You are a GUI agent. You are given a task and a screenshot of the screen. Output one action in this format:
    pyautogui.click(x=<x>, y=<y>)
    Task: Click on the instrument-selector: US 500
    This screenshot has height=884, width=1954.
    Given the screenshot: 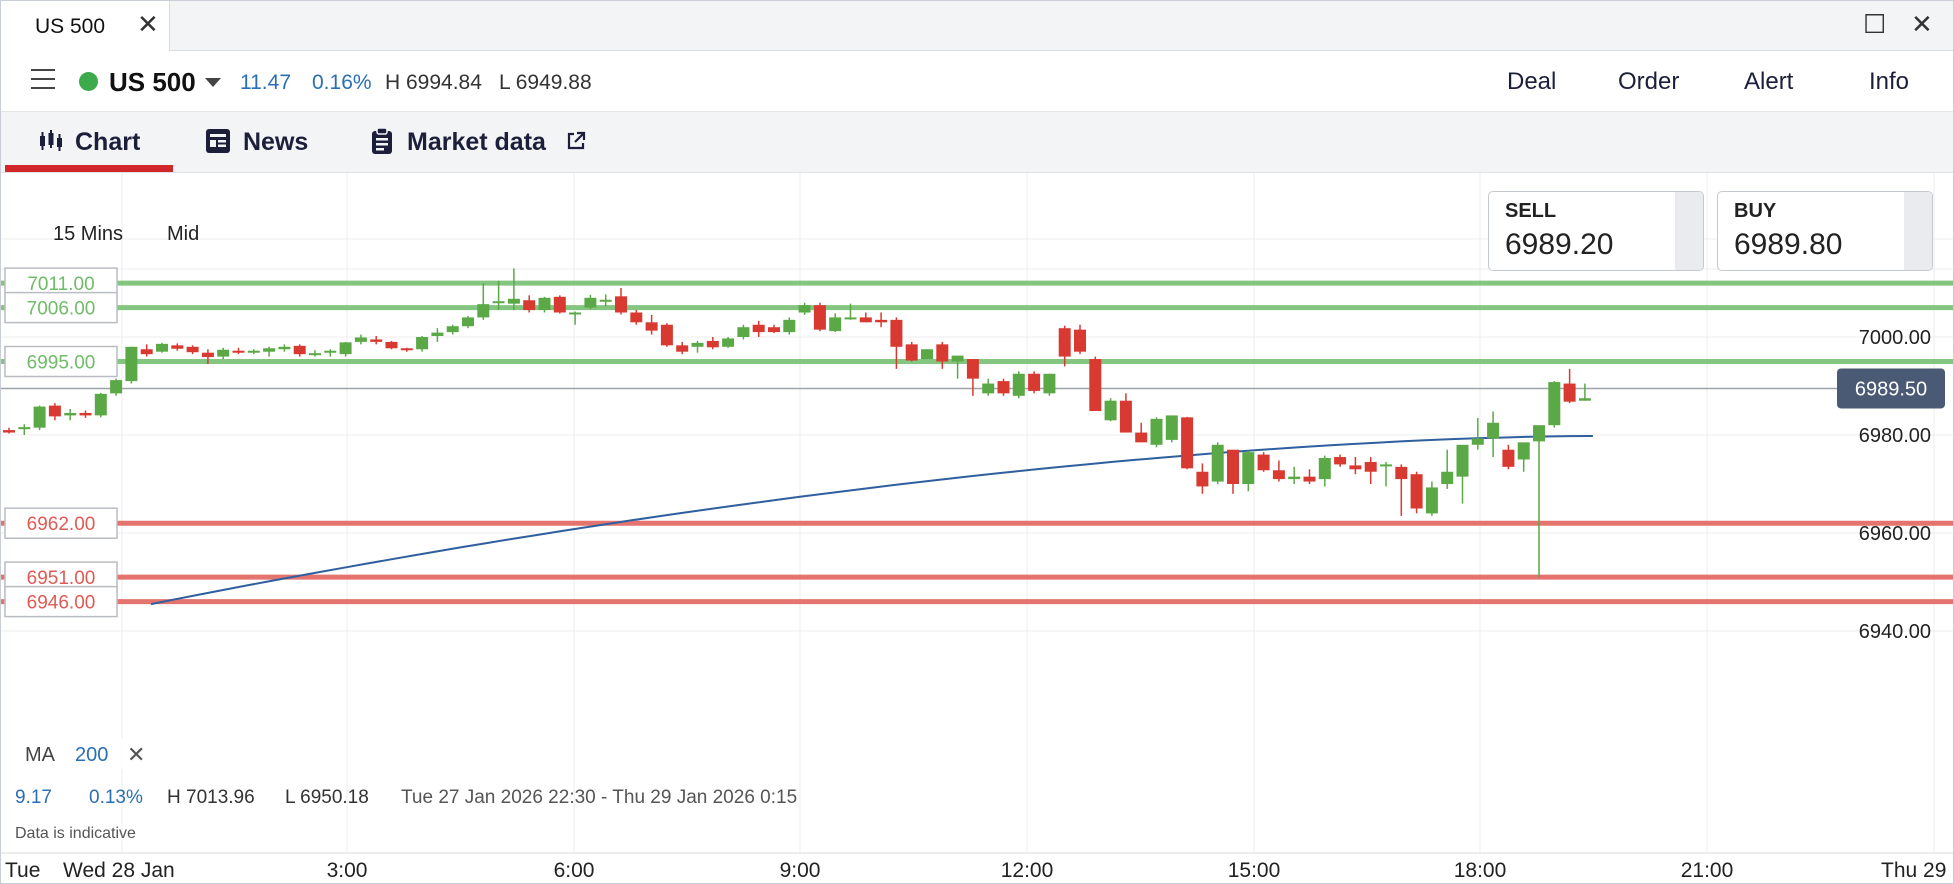 What is the action you would take?
    pyautogui.click(x=152, y=82)
    